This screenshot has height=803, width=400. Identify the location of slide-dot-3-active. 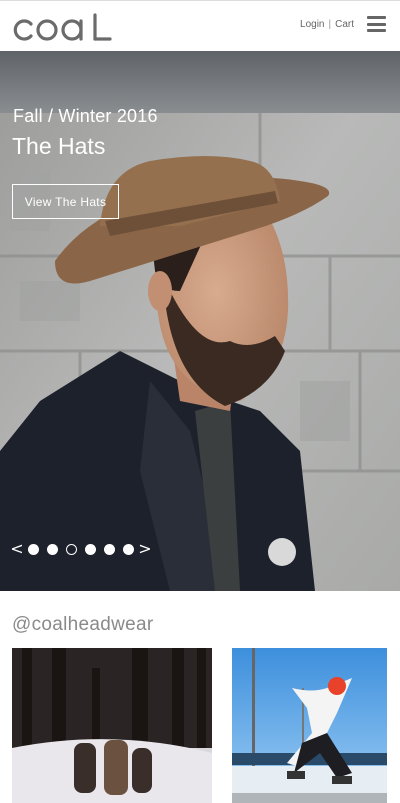
(71, 549).